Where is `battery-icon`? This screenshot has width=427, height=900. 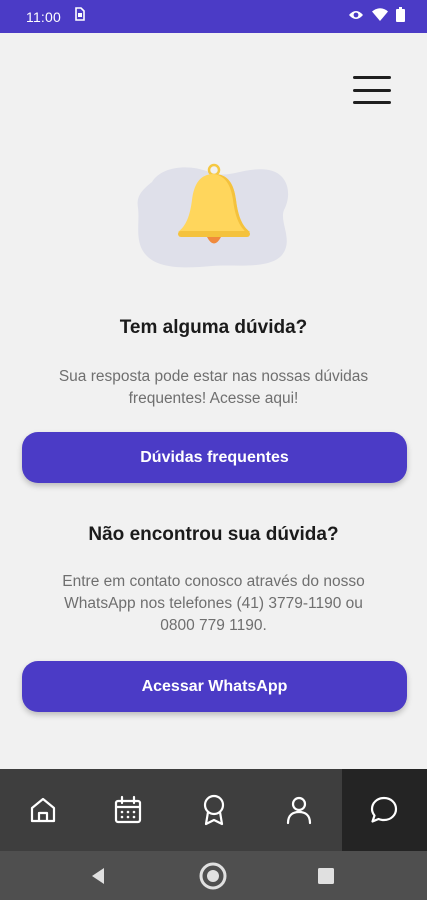 battery-icon is located at coordinates (400, 16).